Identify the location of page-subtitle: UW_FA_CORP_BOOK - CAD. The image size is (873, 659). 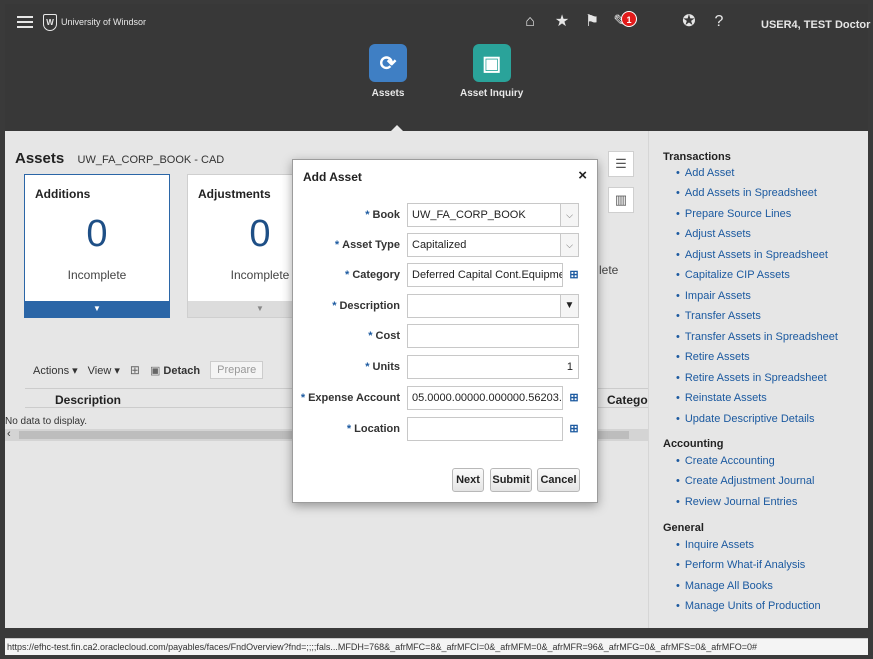
(151, 160).